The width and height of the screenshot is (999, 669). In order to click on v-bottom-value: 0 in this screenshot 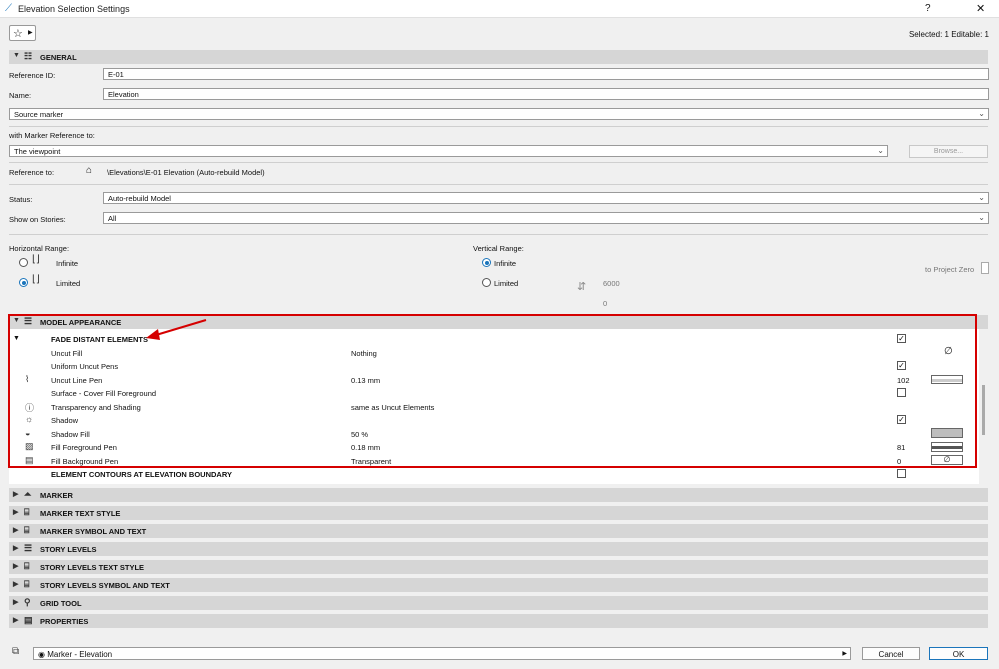, I will do `click(605, 303)`.